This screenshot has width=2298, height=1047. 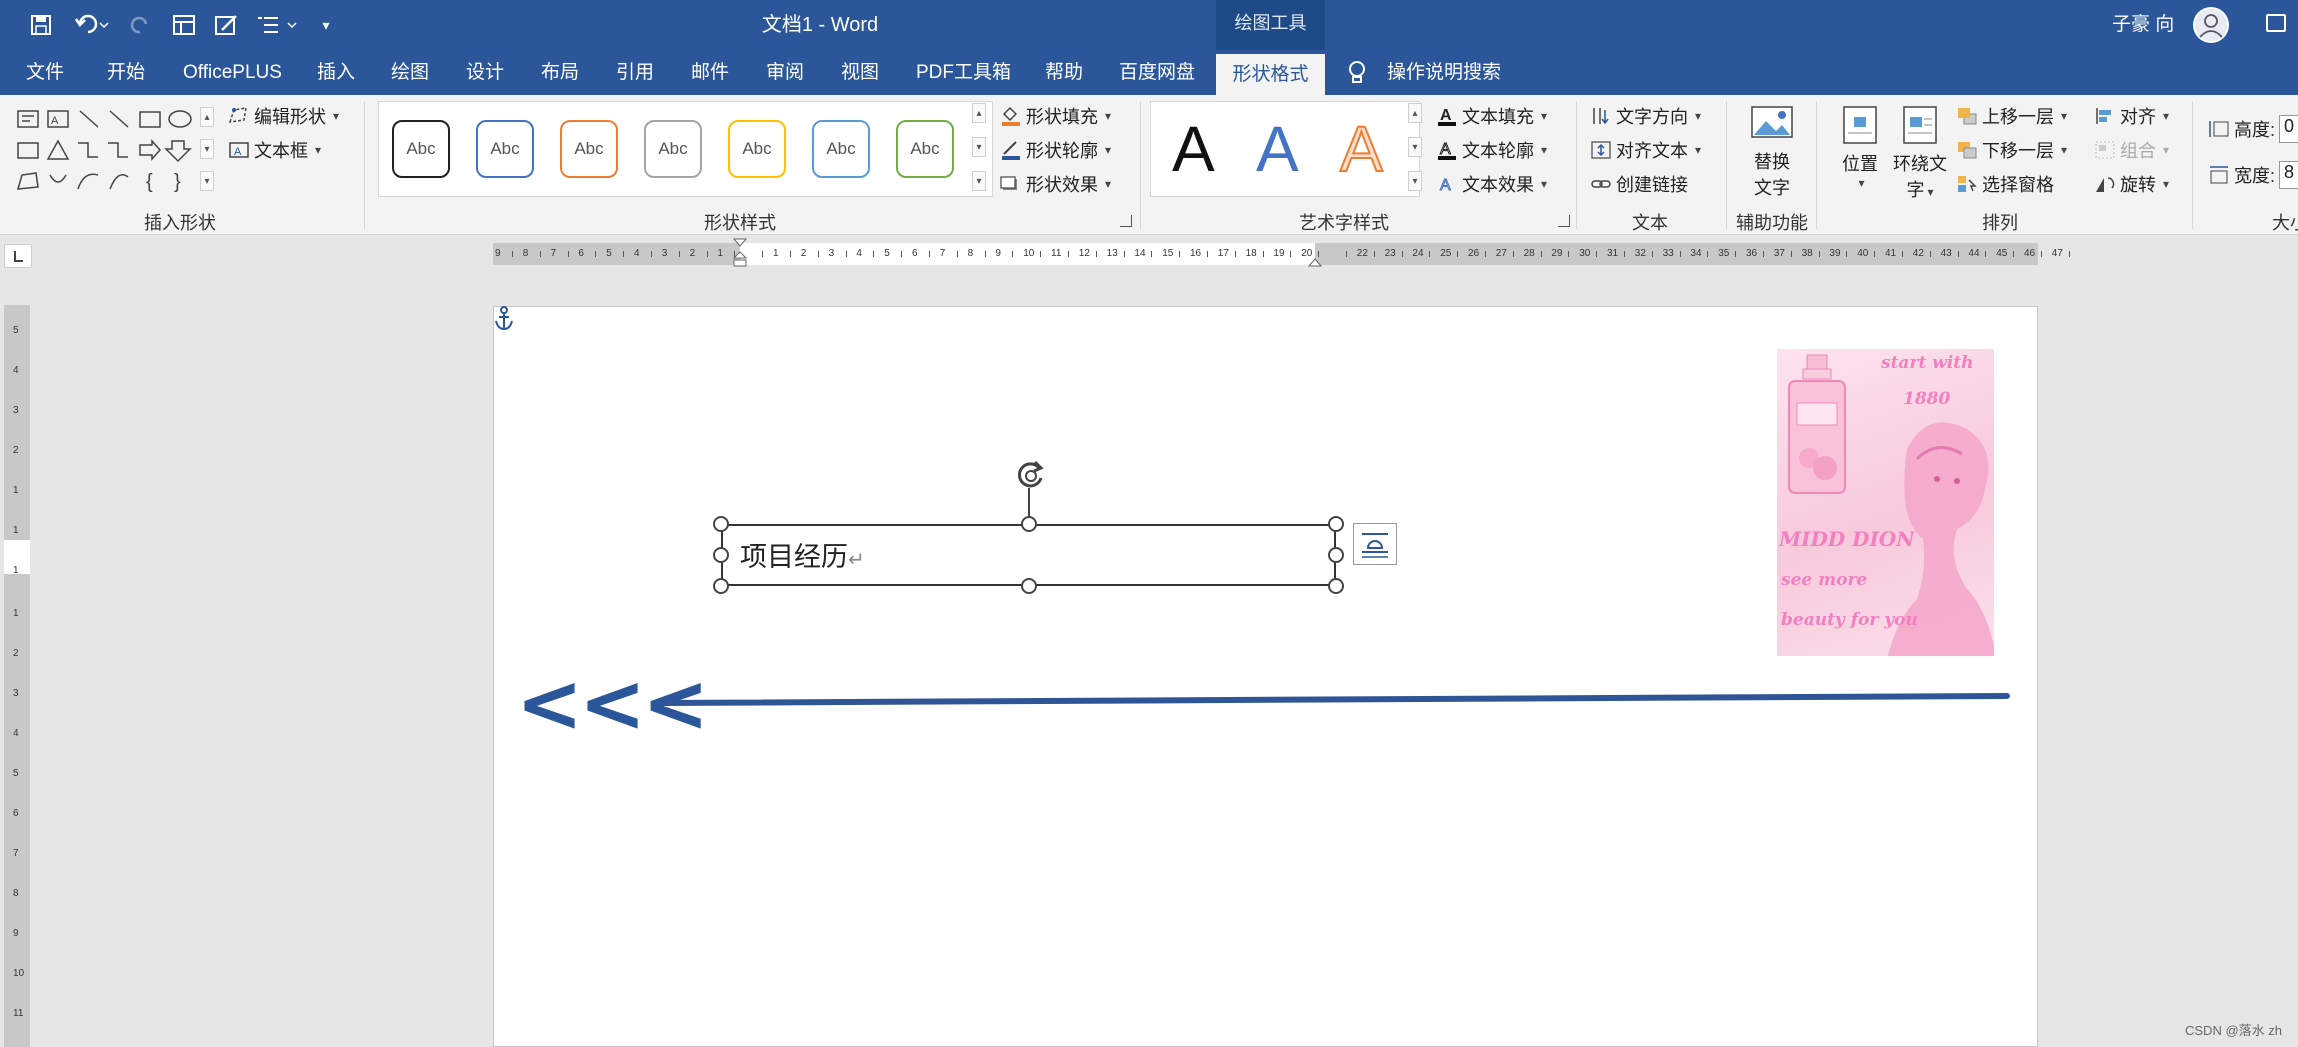 What do you see at coordinates (2143, 25) in the screenshot?
I see `user-name: 子豪 向` at bounding box center [2143, 25].